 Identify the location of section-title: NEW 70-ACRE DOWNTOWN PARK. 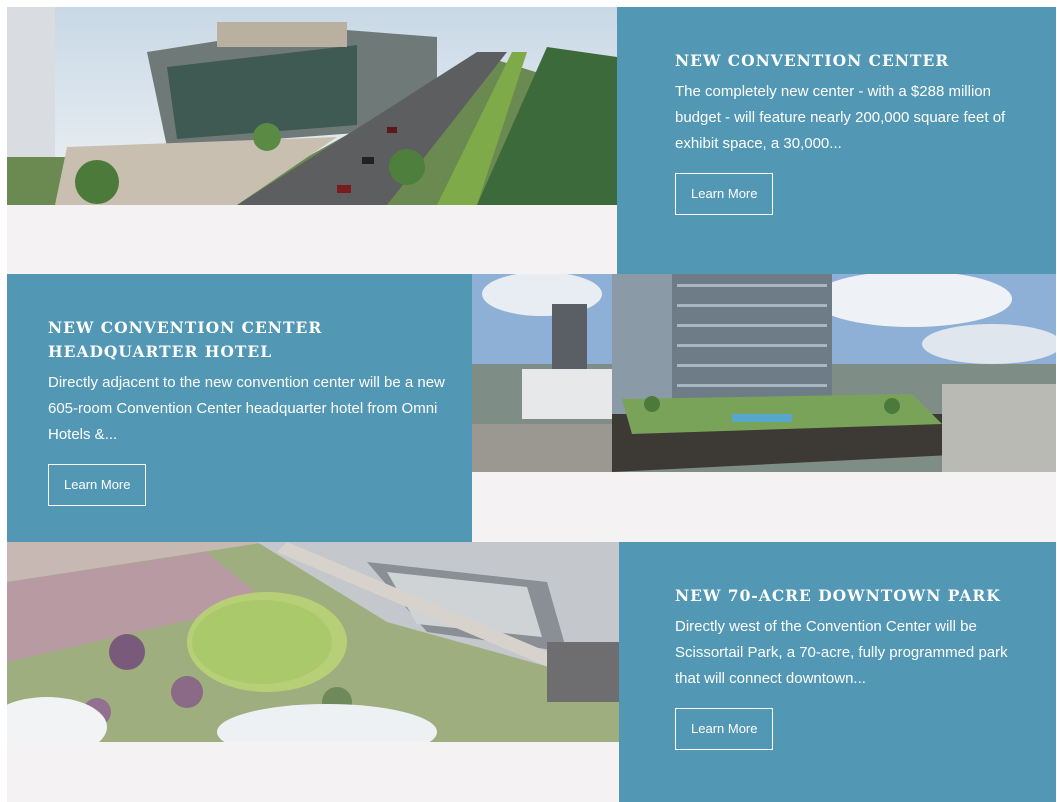
(838, 595).